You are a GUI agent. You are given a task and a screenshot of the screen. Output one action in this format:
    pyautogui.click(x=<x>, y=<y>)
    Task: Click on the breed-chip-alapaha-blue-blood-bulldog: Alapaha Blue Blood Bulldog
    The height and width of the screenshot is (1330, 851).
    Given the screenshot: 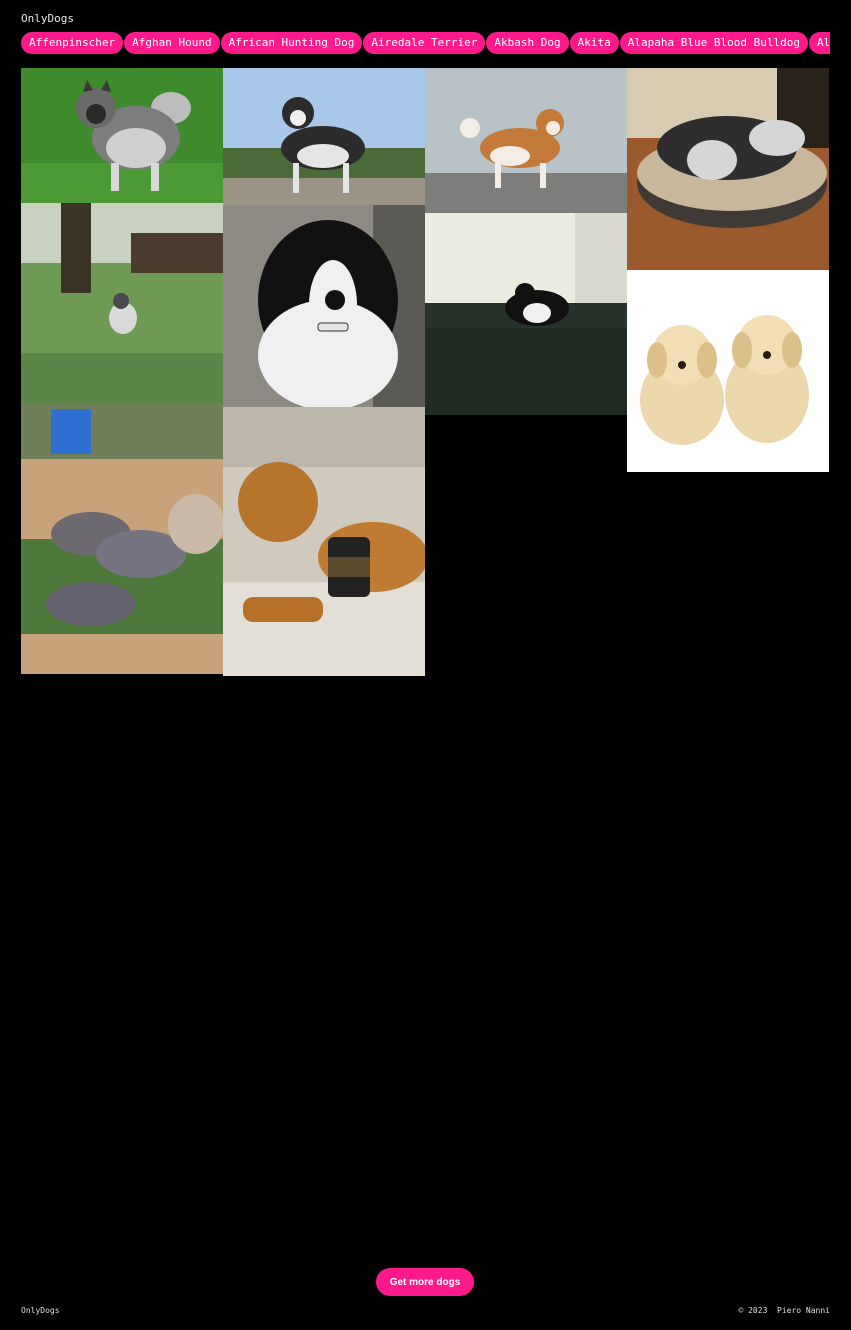 What is the action you would take?
    pyautogui.click(x=713, y=43)
    